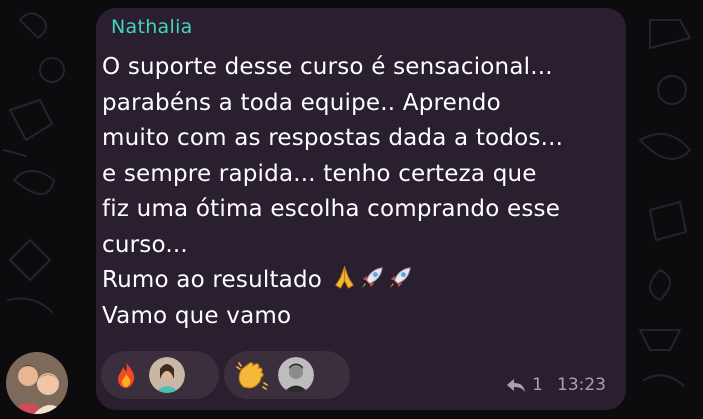  Describe the element at coordinates (556, 385) in the screenshot. I see `message-meta: 1 13:23` at that location.